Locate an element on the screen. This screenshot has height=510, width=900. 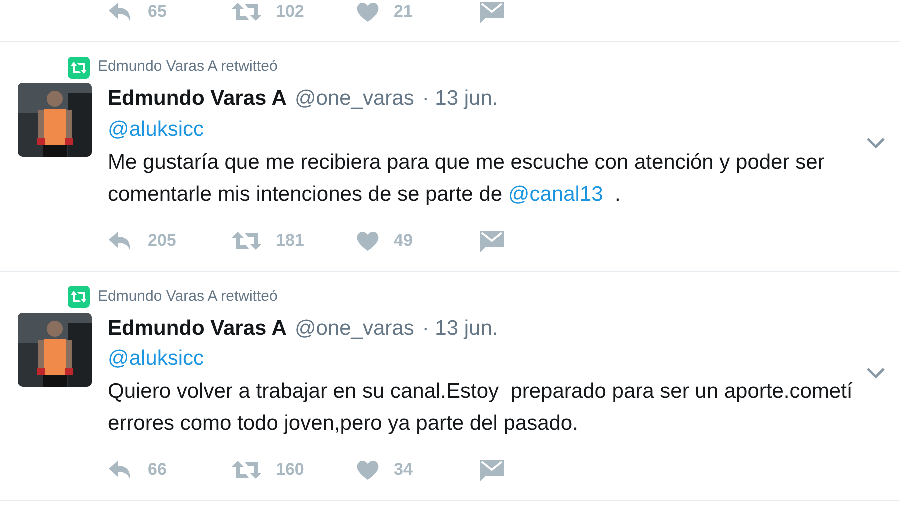
tweet-text: Me gustaría que me recibiera para que me escuche con atención y poder ser comentarle mis intenciones de se parte de @canal13 . is located at coordinates (467, 179).